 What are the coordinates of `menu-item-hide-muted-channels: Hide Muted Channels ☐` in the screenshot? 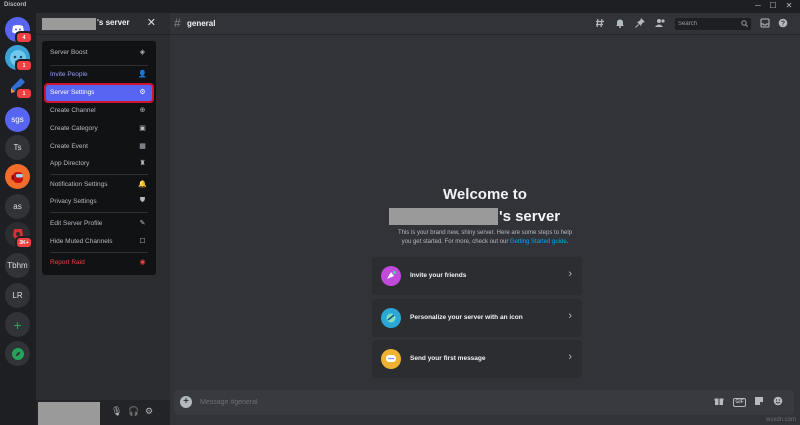 It's located at (99, 242).